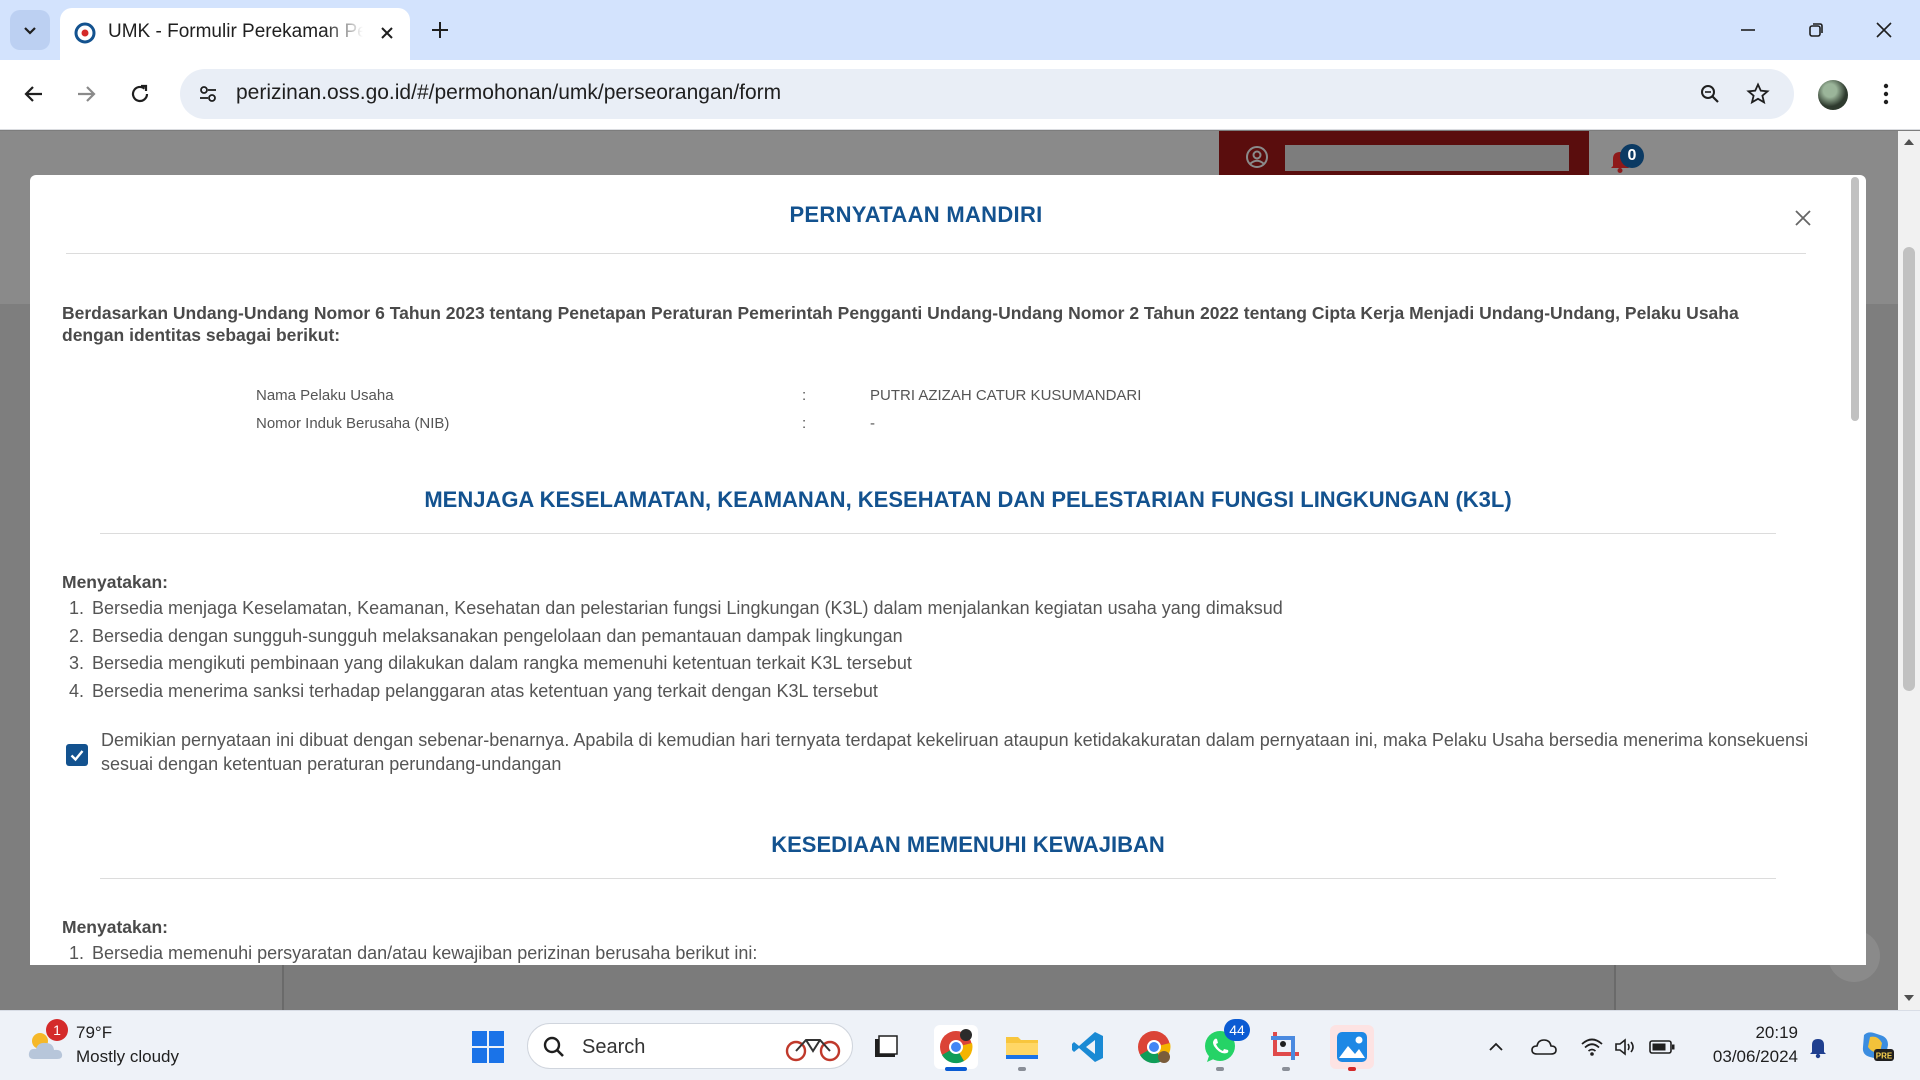 The height and width of the screenshot is (1080, 1920). I want to click on modal-close-button, so click(1803, 218).